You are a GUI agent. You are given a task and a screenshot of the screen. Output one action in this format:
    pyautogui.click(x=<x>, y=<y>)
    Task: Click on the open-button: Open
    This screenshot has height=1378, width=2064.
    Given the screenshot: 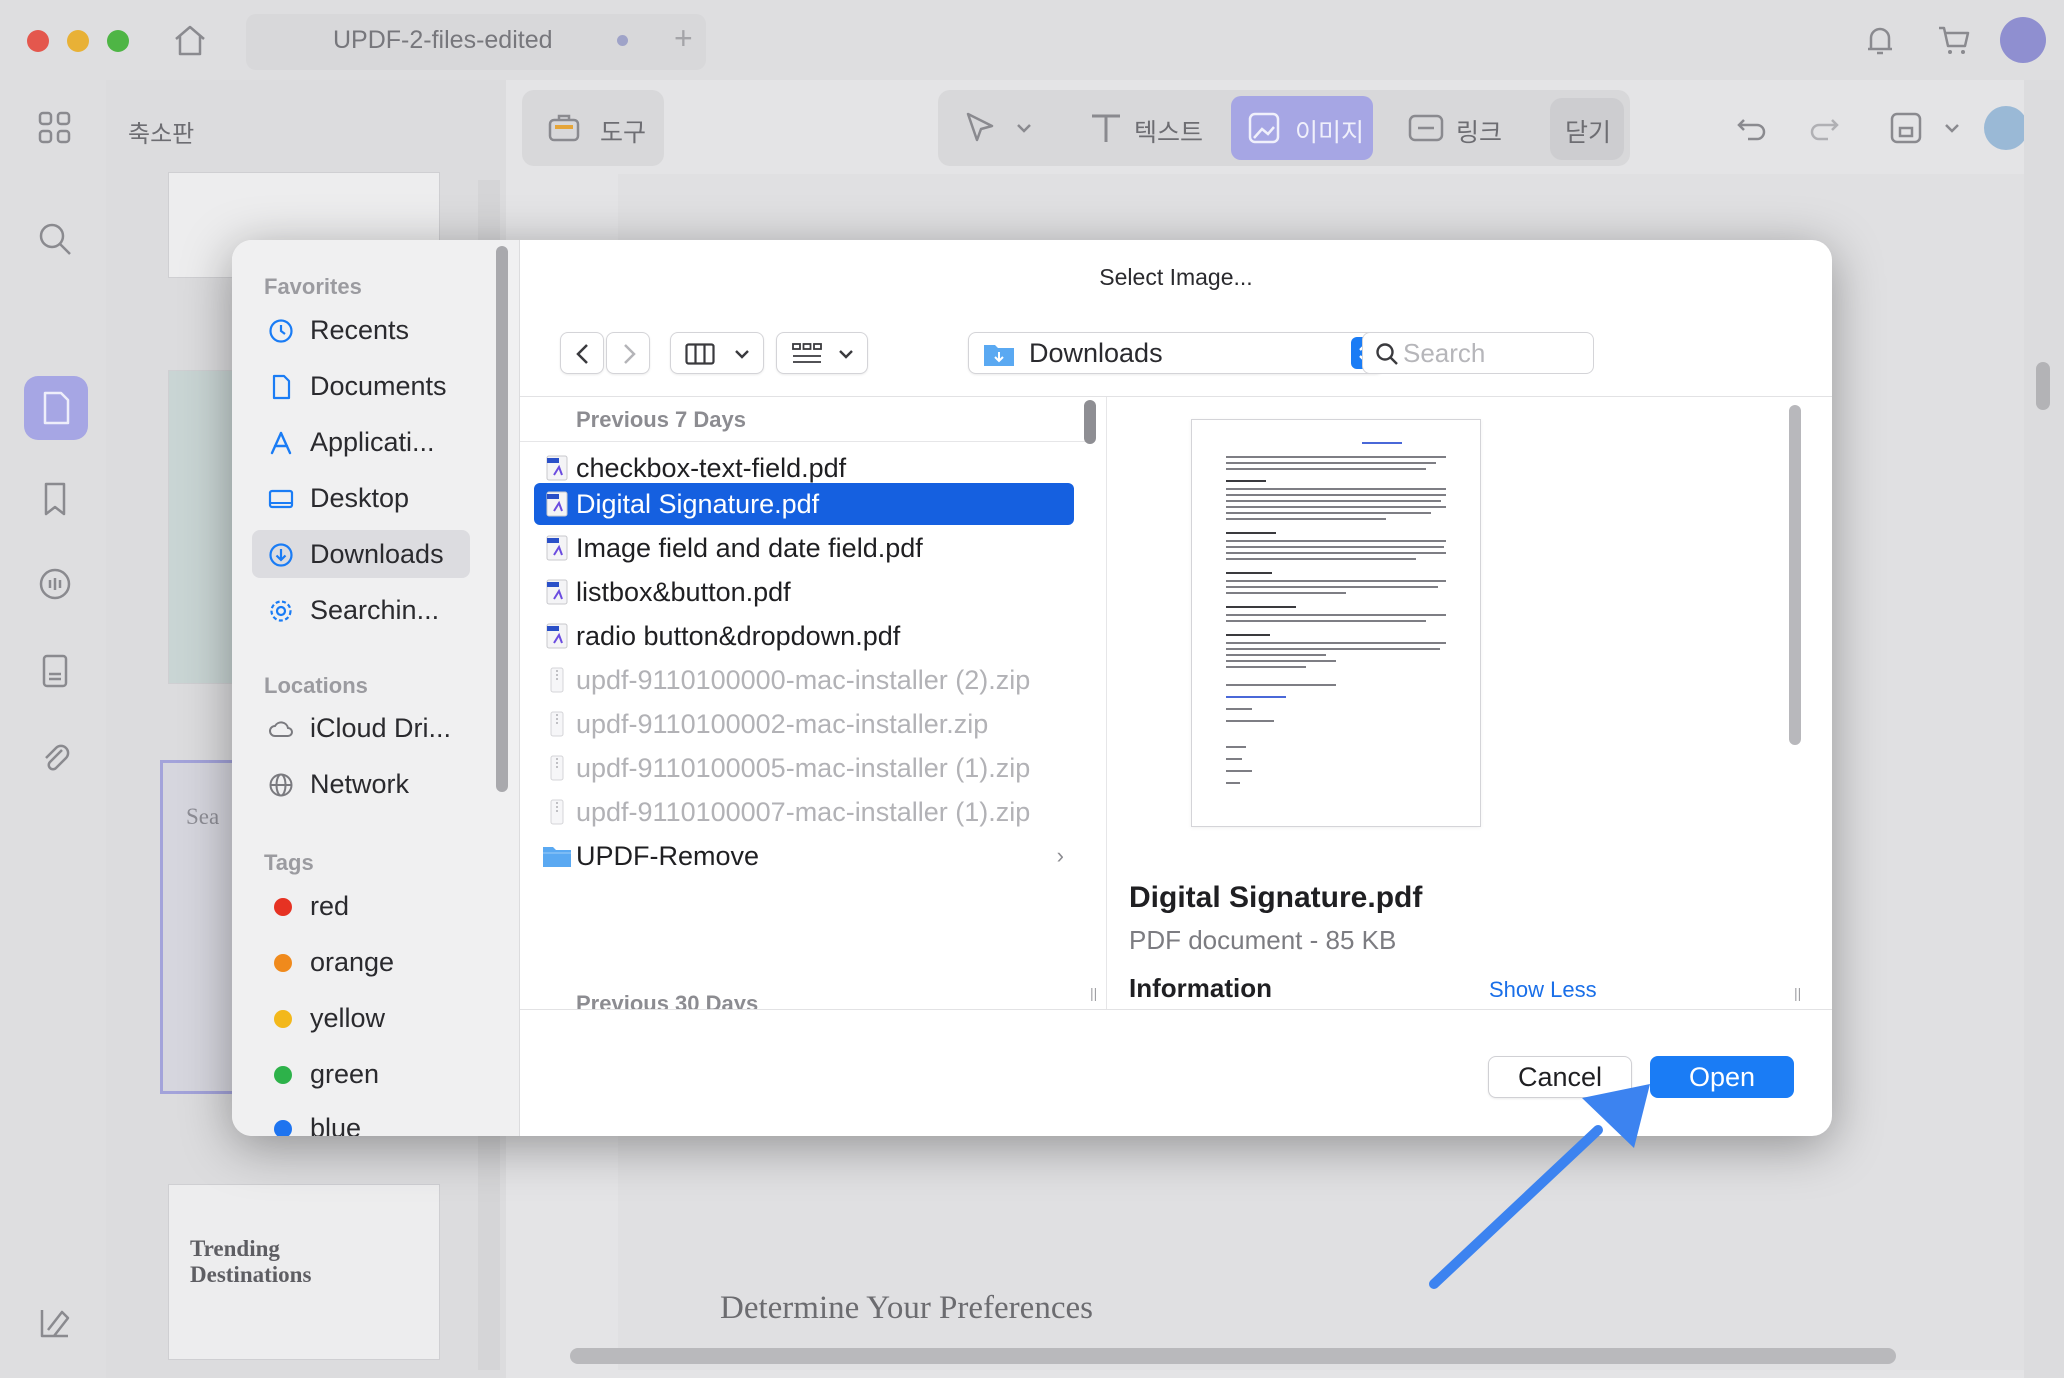 What is the action you would take?
    pyautogui.click(x=1722, y=1077)
    